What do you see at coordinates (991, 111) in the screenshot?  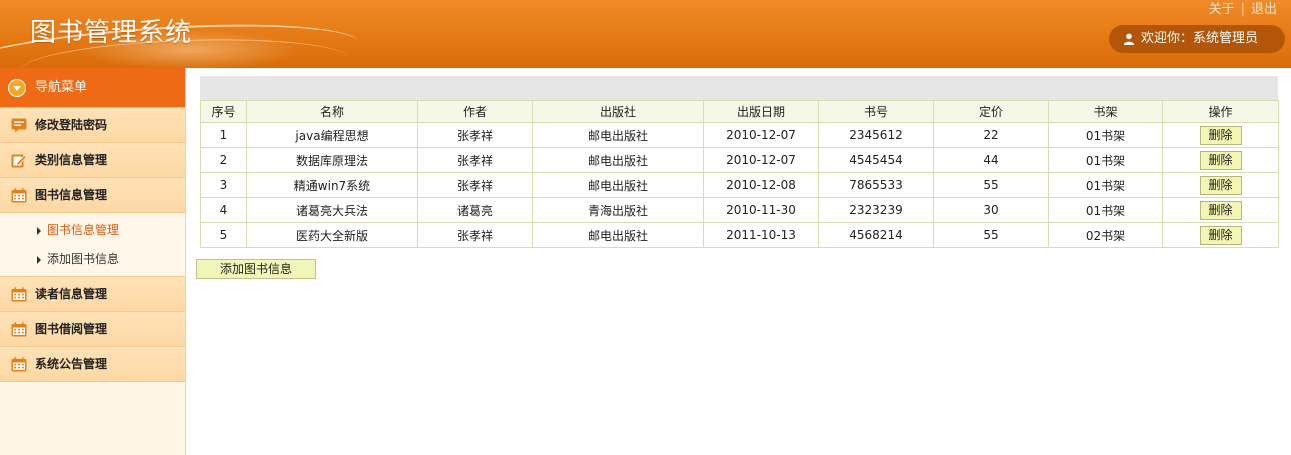 I see `column-header: 定价` at bounding box center [991, 111].